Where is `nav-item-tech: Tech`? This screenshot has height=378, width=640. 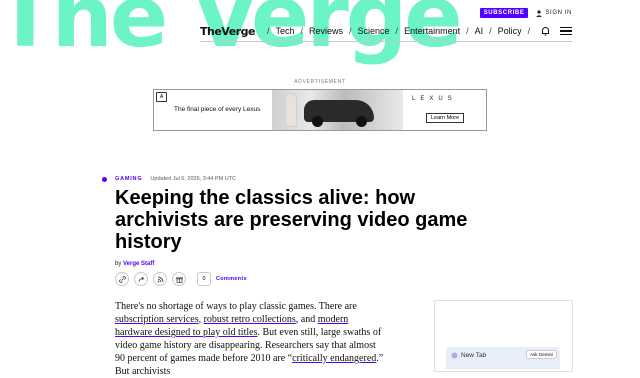 nav-item-tech: Tech is located at coordinates (284, 31).